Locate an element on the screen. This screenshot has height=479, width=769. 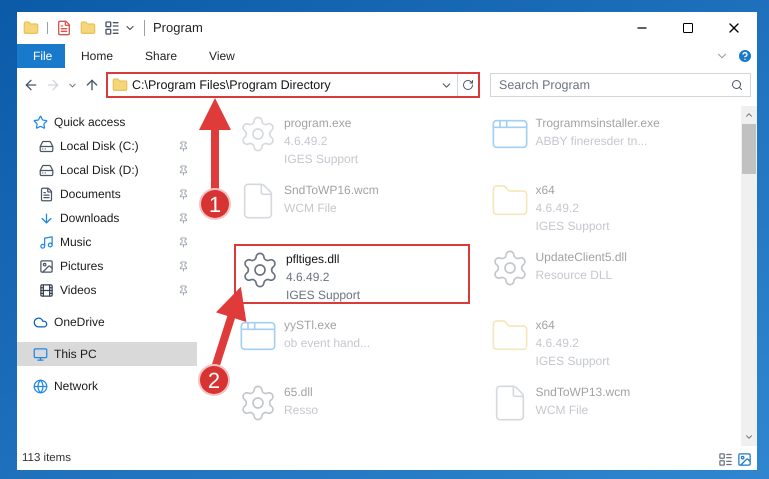
file-name: UpdateClient5.dll is located at coordinates (581, 257).